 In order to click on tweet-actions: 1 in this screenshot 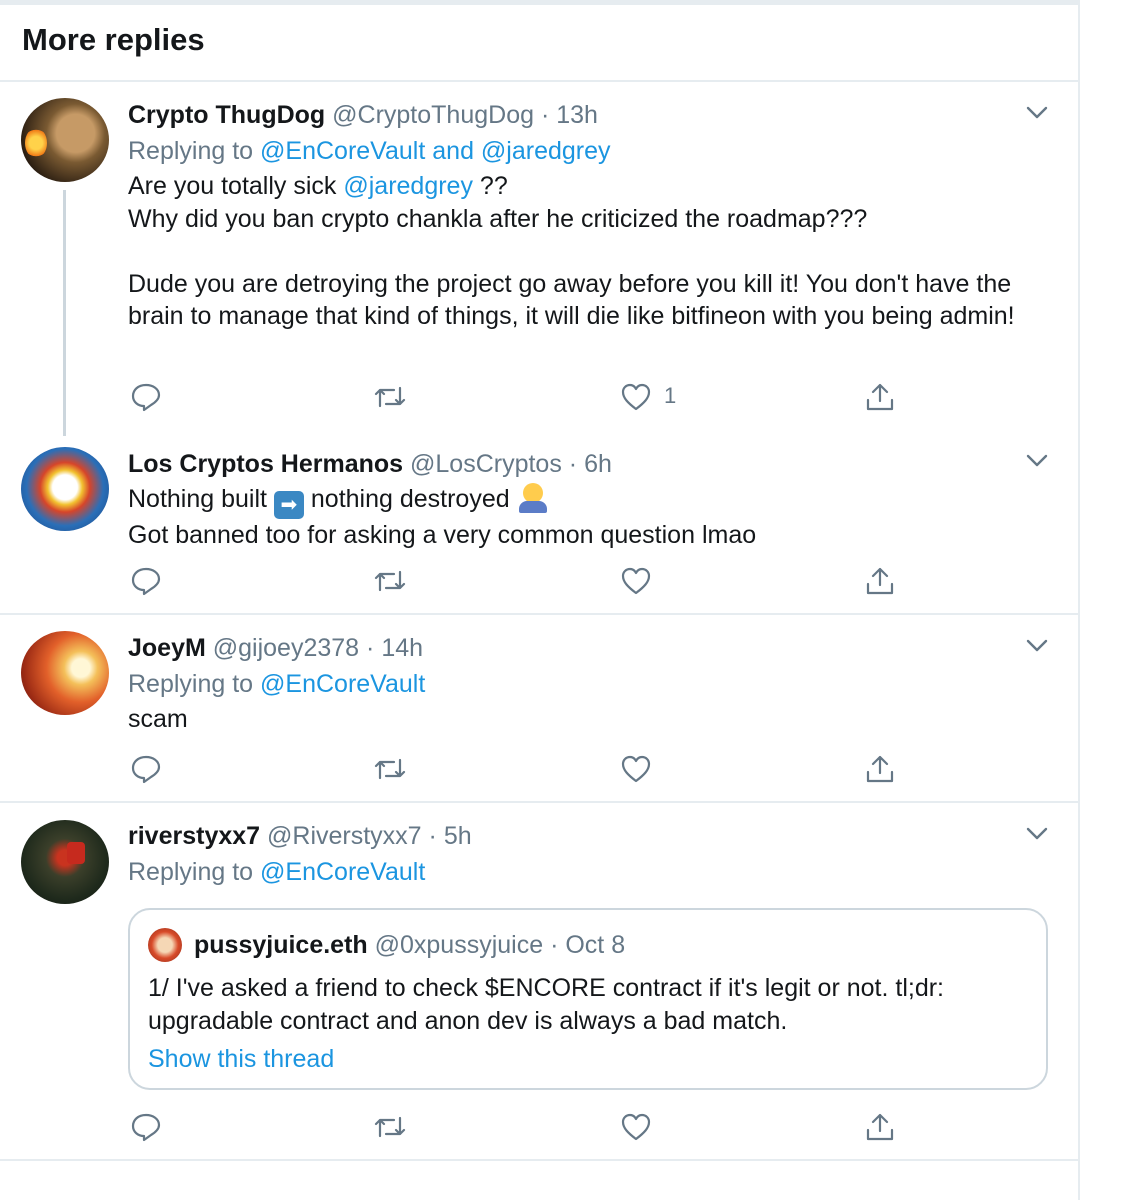, I will do `click(578, 397)`.